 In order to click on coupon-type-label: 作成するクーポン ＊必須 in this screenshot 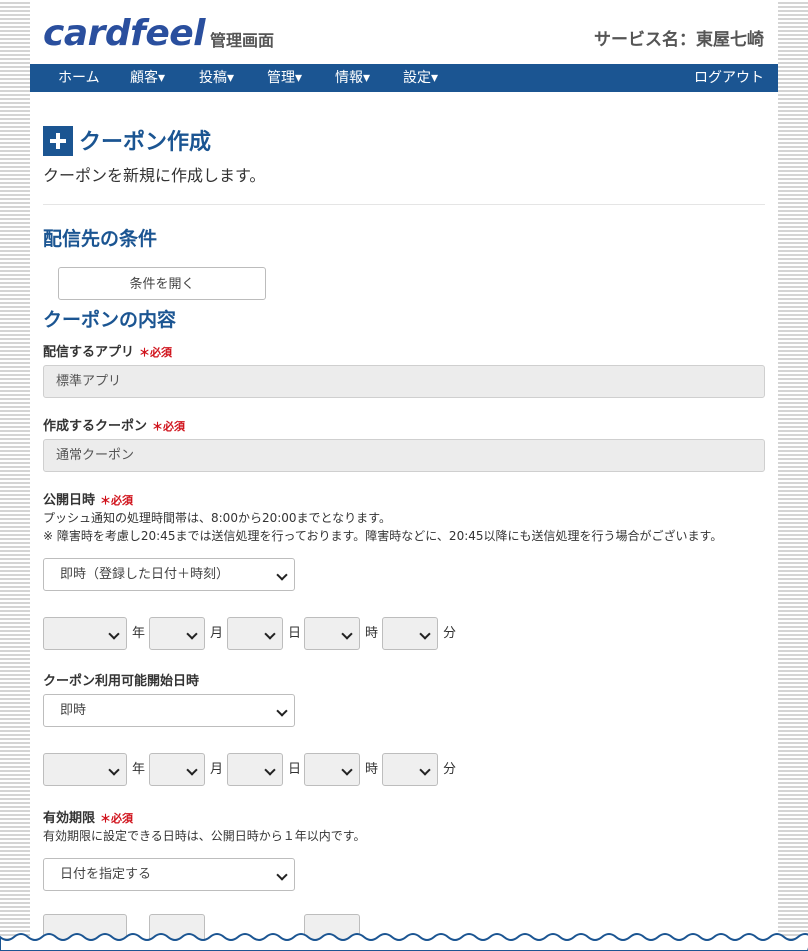, I will do `click(114, 424)`.